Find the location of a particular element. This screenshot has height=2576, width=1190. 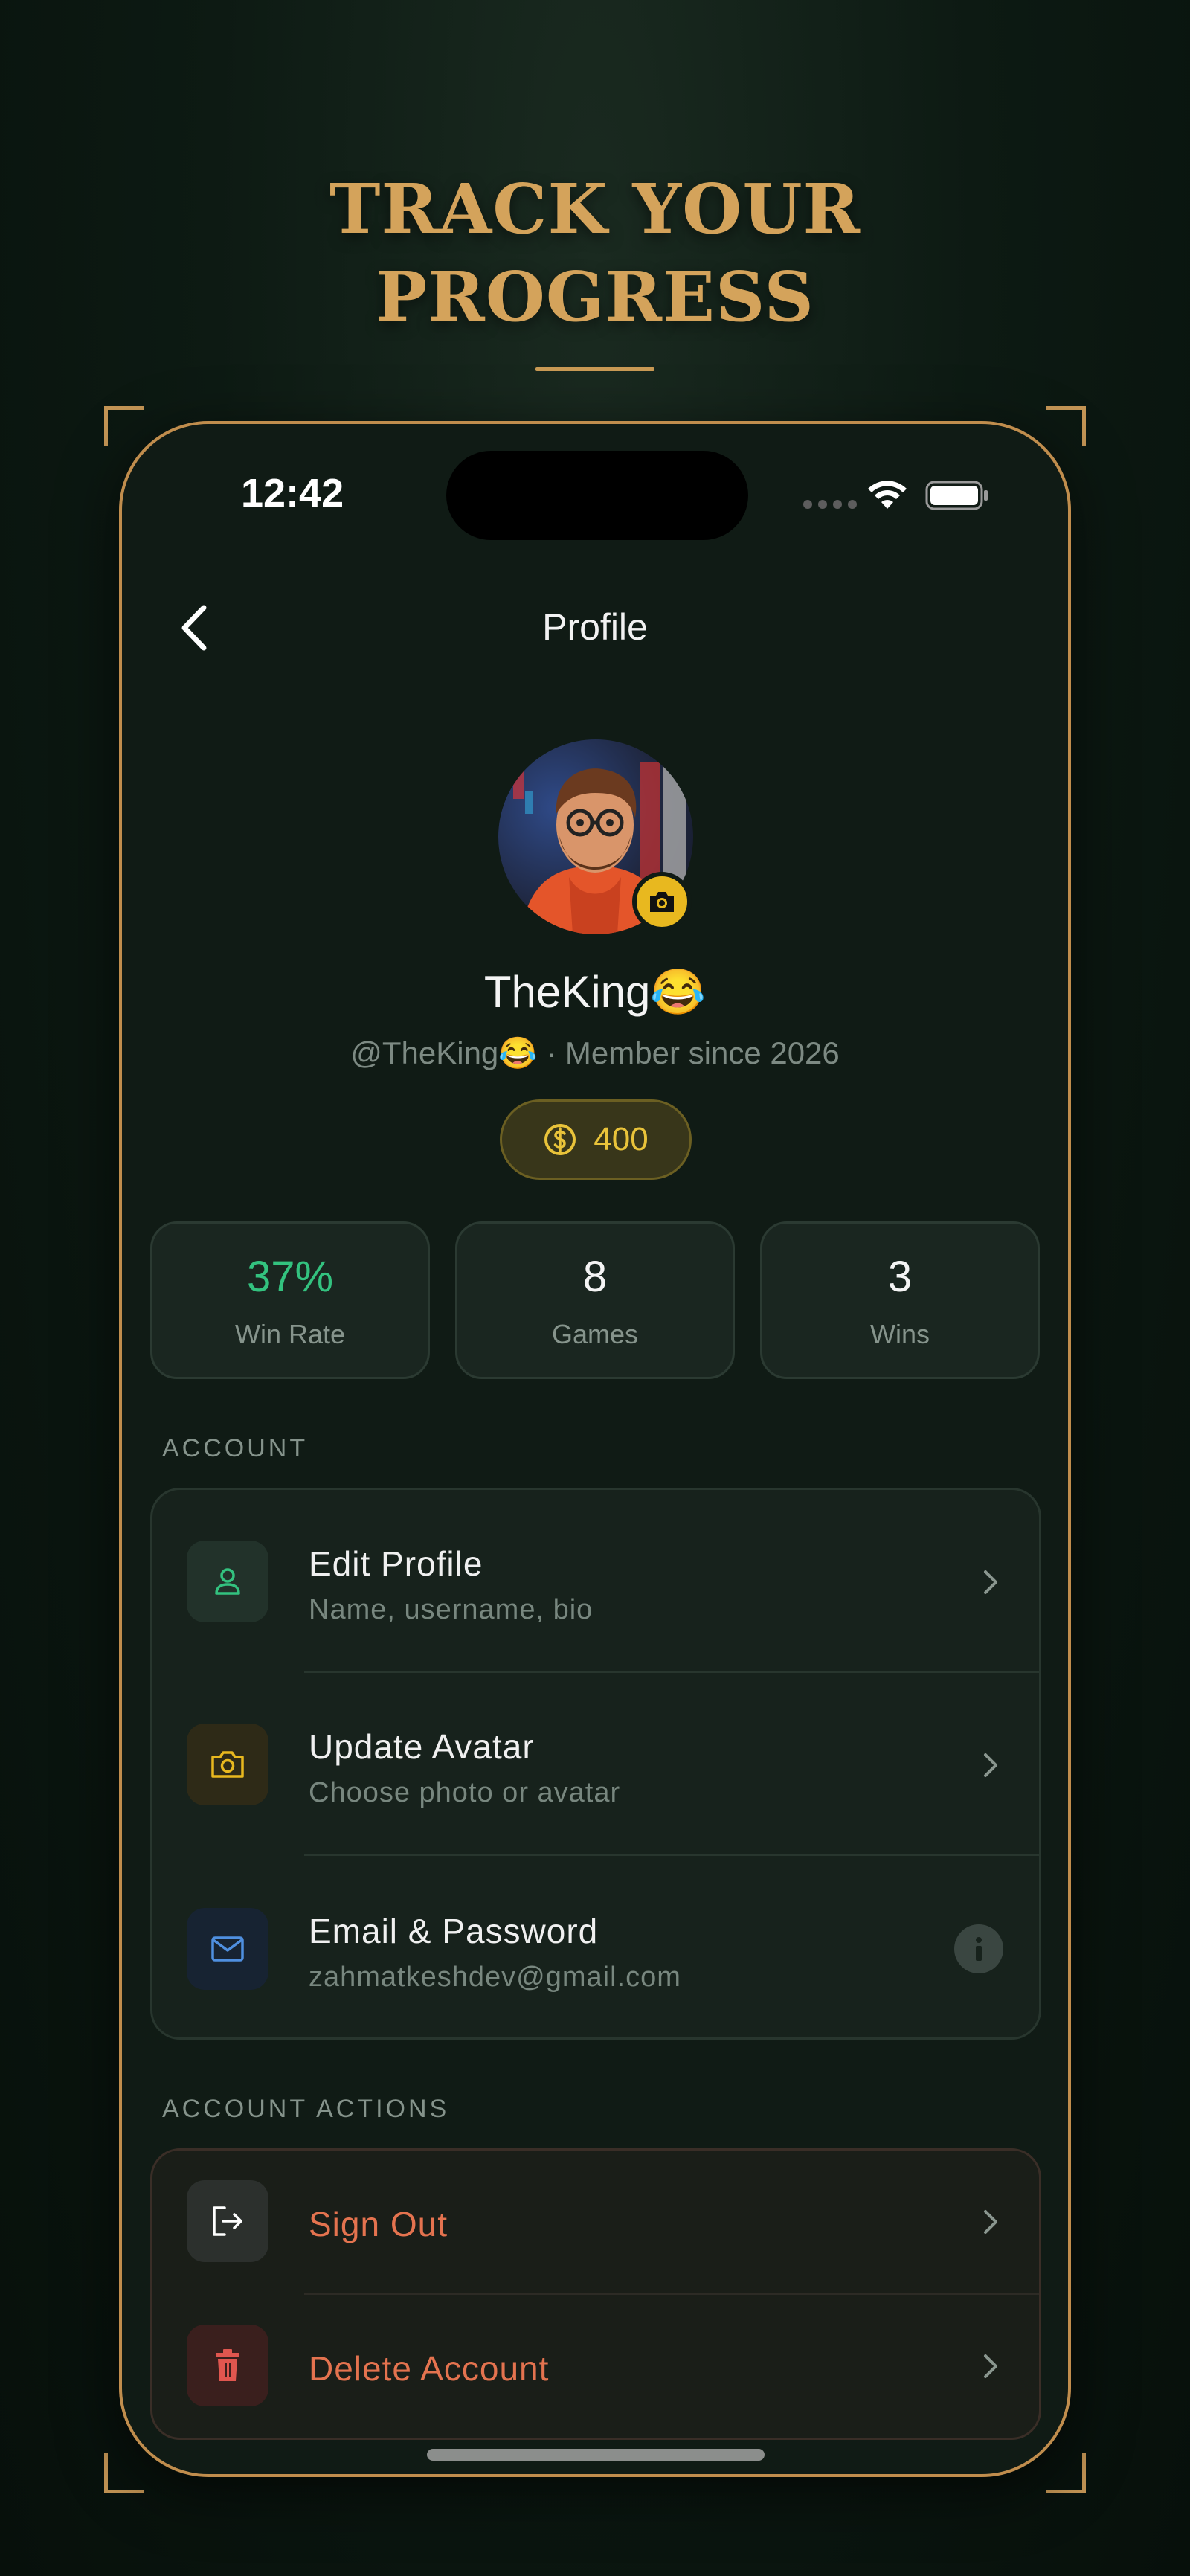

dynamic-island is located at coordinates (597, 495).